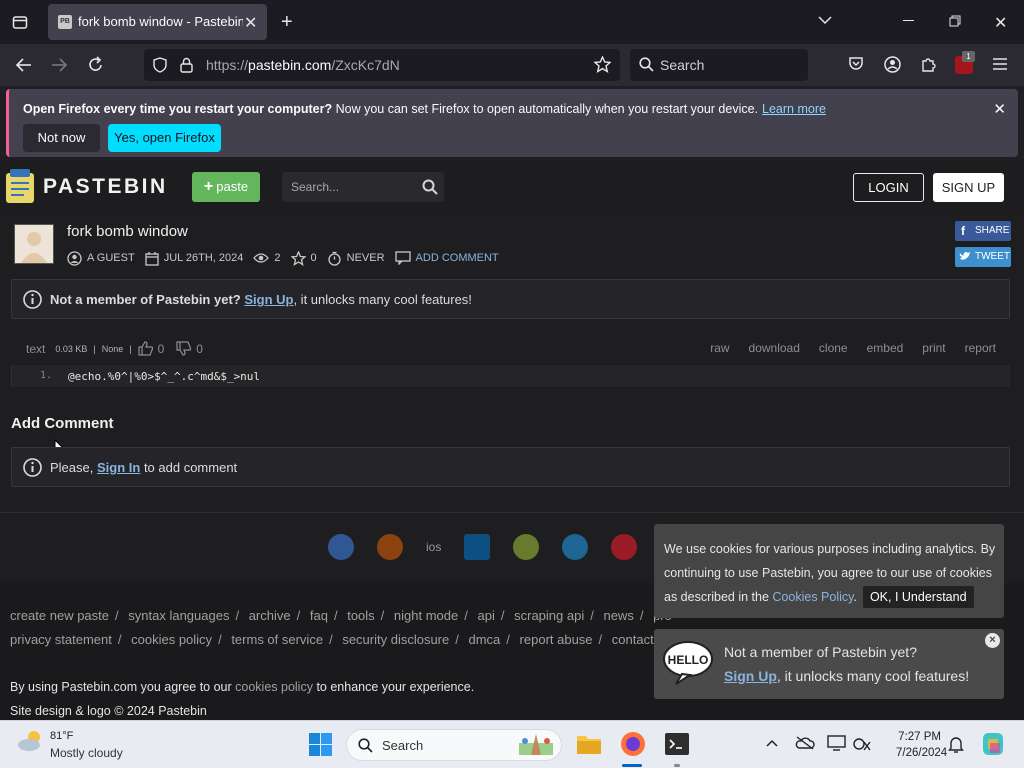  I want to click on extensions-icon, so click(928, 64).